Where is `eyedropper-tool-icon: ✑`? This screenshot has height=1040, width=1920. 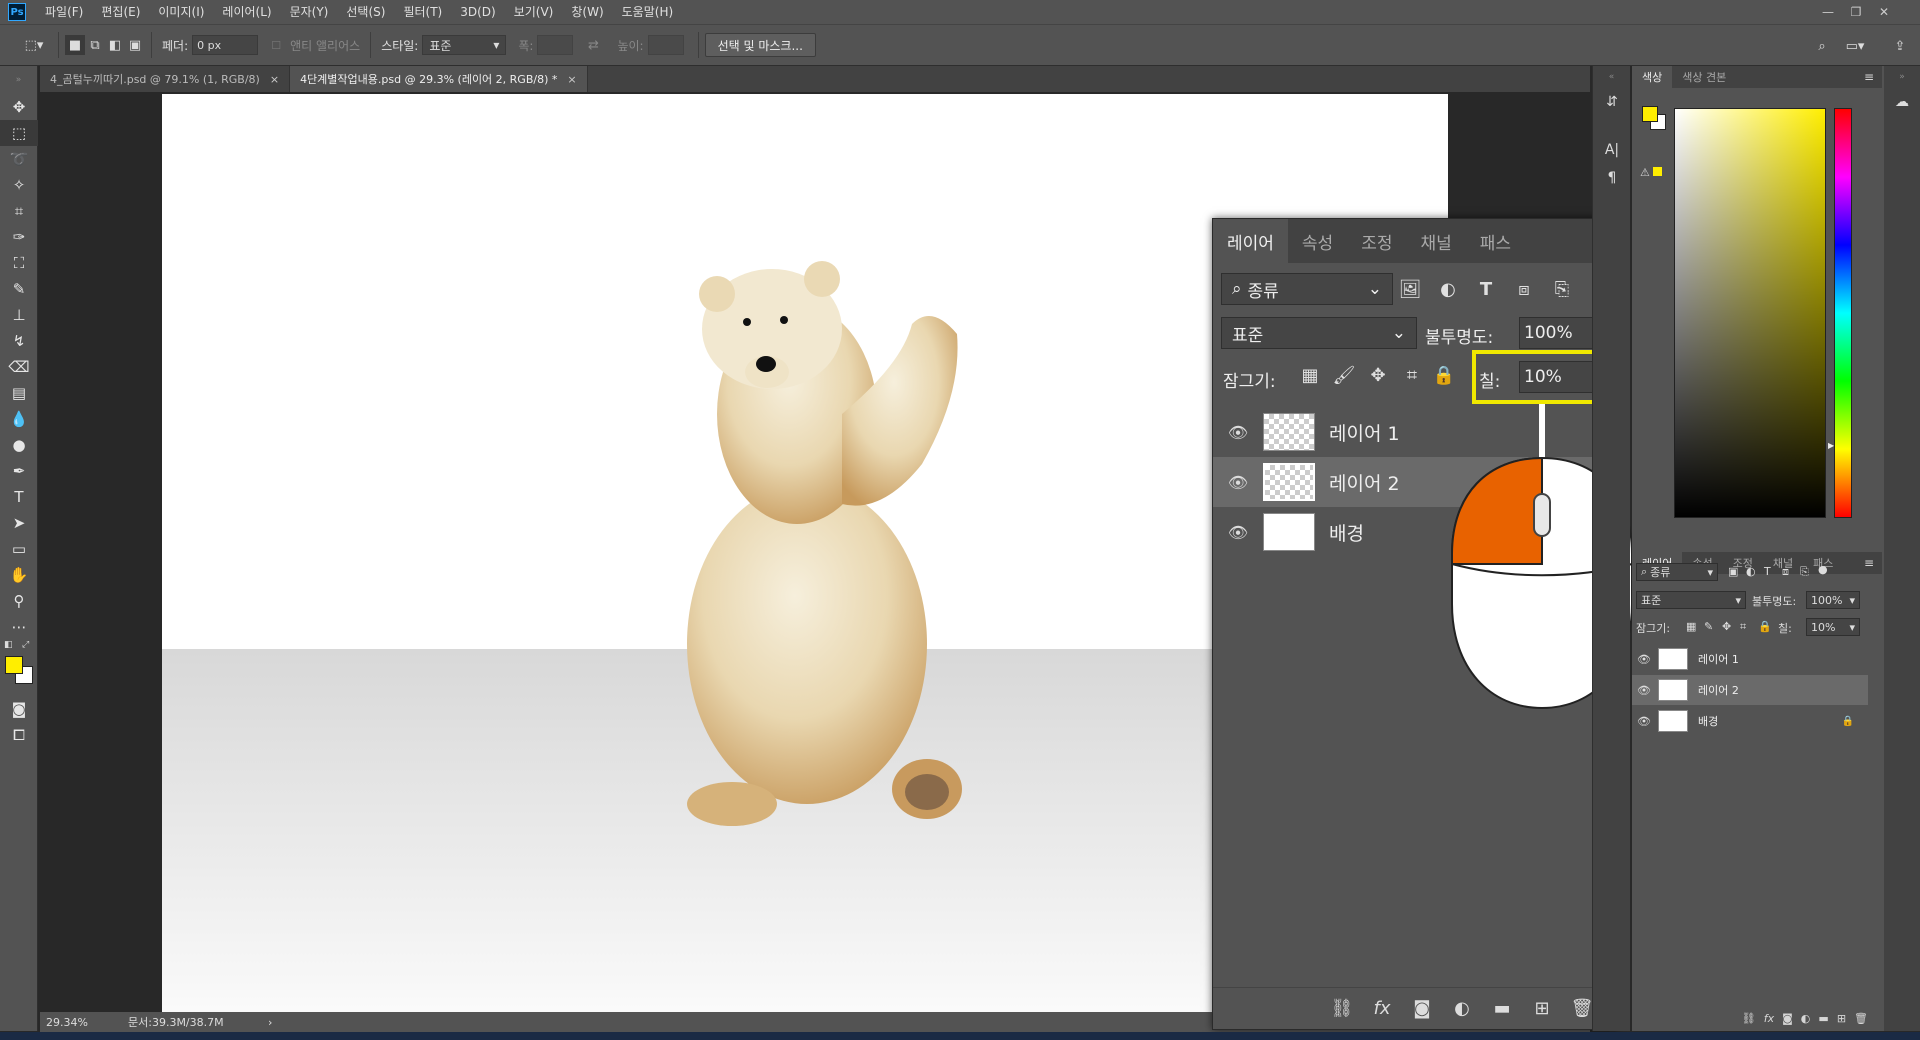 eyedropper-tool-icon: ✑ is located at coordinates (19, 237).